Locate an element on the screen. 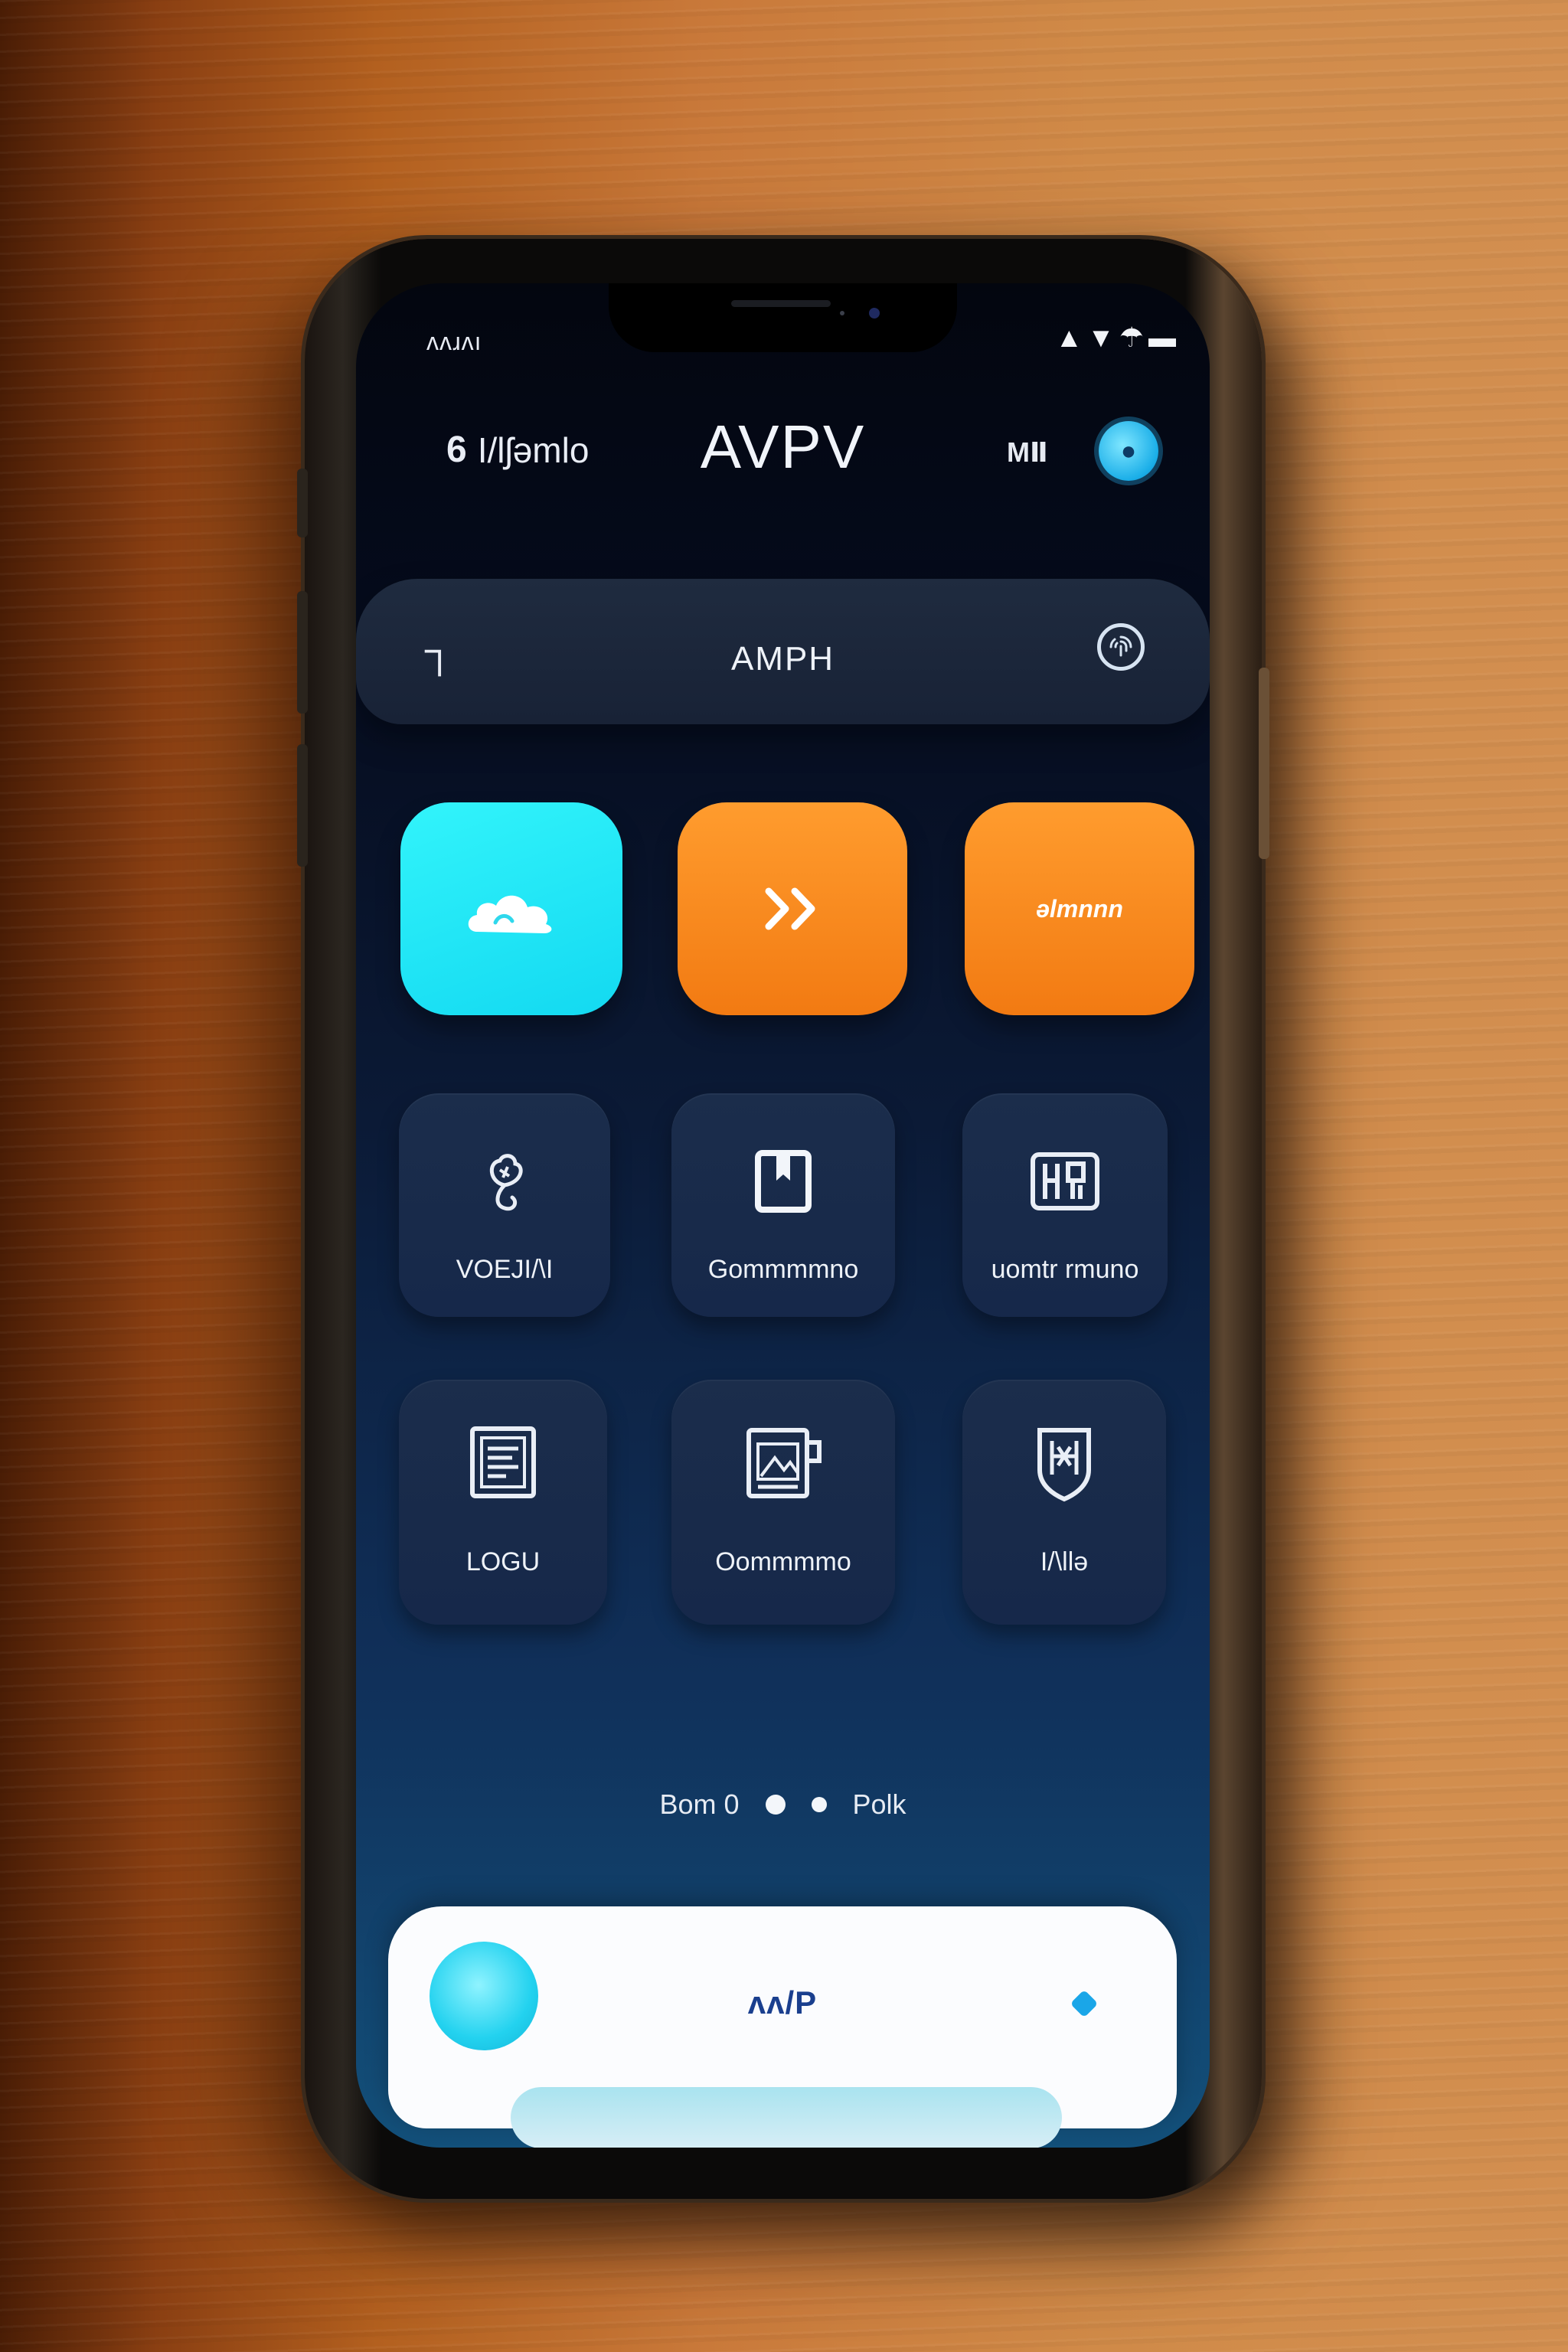 This screenshot has width=1568, height=2352. fingerprint-icon is located at coordinates (1121, 647).